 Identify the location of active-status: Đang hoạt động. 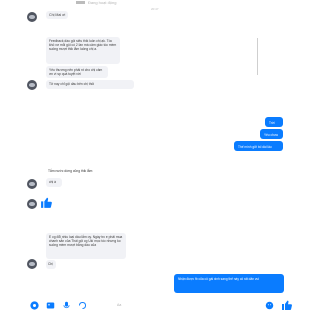
(102, 2).